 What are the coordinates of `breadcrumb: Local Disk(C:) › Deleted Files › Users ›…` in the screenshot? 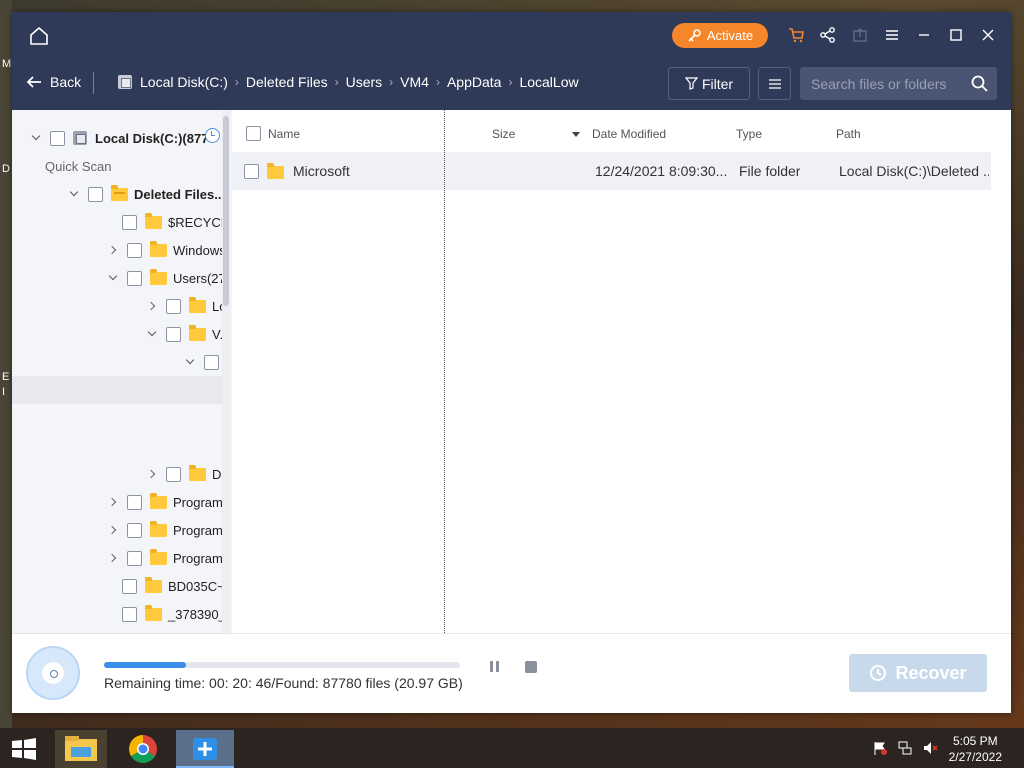 It's located at (348, 82).